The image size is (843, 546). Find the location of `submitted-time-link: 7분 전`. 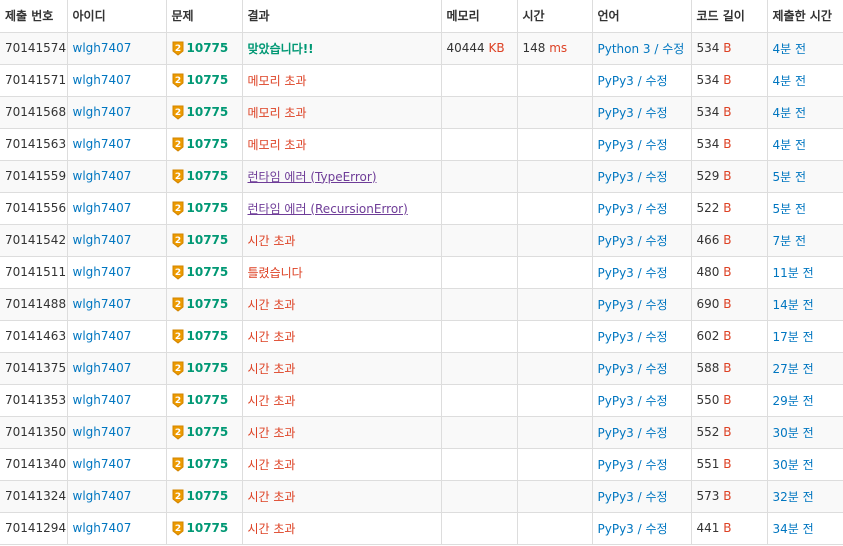

submitted-time-link: 7분 전 is located at coordinates (790, 241).